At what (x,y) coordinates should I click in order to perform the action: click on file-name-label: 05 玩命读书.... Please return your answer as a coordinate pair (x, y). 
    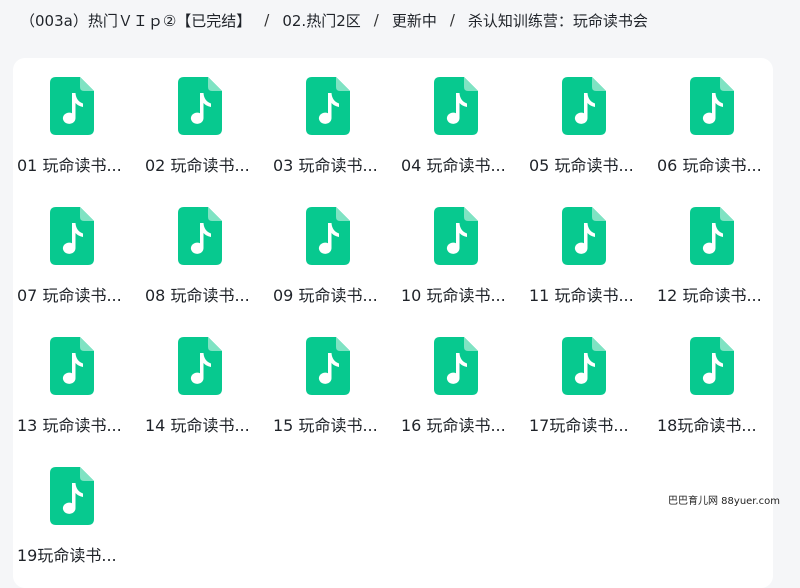
    Looking at the image, I should click on (581, 165).